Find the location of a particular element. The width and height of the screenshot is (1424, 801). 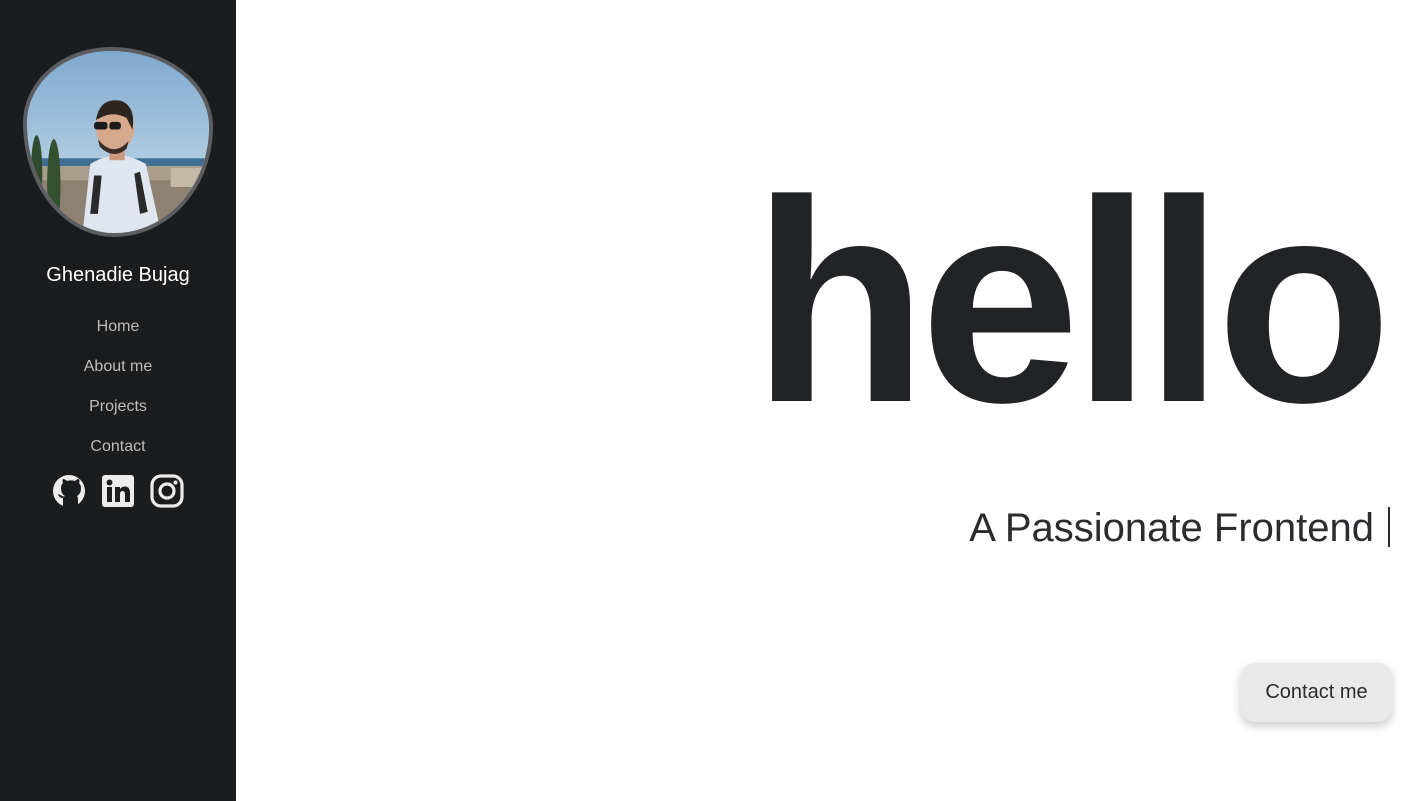

instagram-icon is located at coordinates (167, 491).